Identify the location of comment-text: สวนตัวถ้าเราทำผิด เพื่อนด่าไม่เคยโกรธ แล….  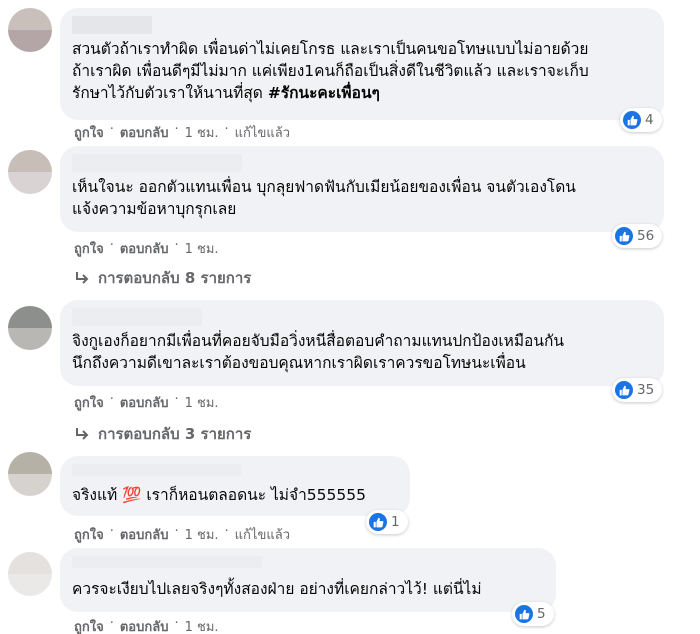
(330, 71).